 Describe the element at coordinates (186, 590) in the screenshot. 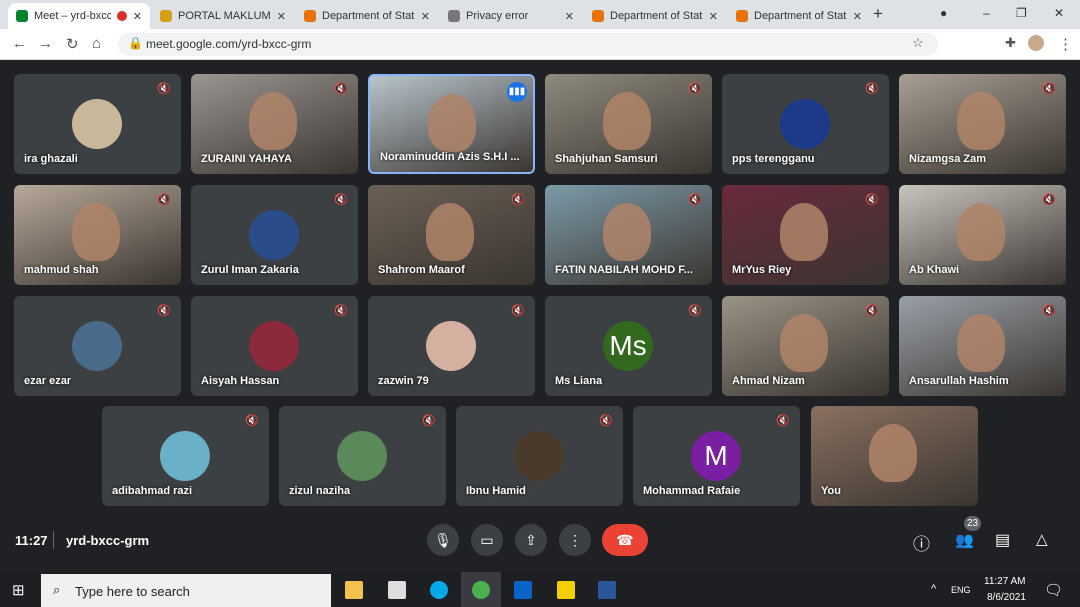

I see `taskbar-search-input: ⌕ Type here to search` at that location.